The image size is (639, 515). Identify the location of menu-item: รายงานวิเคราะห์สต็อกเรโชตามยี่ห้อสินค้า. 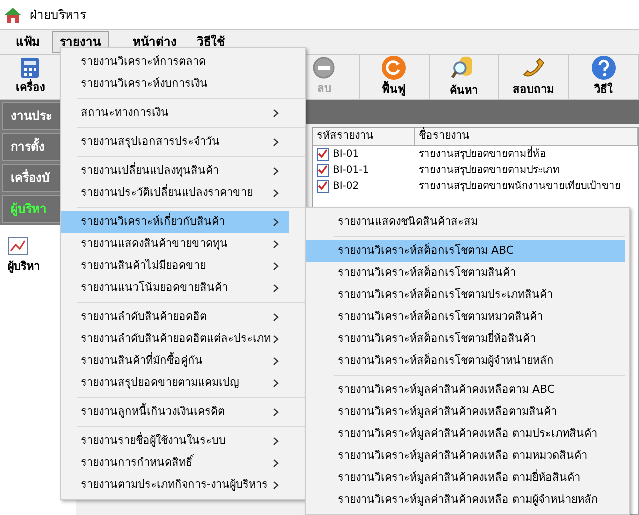
(465, 339).